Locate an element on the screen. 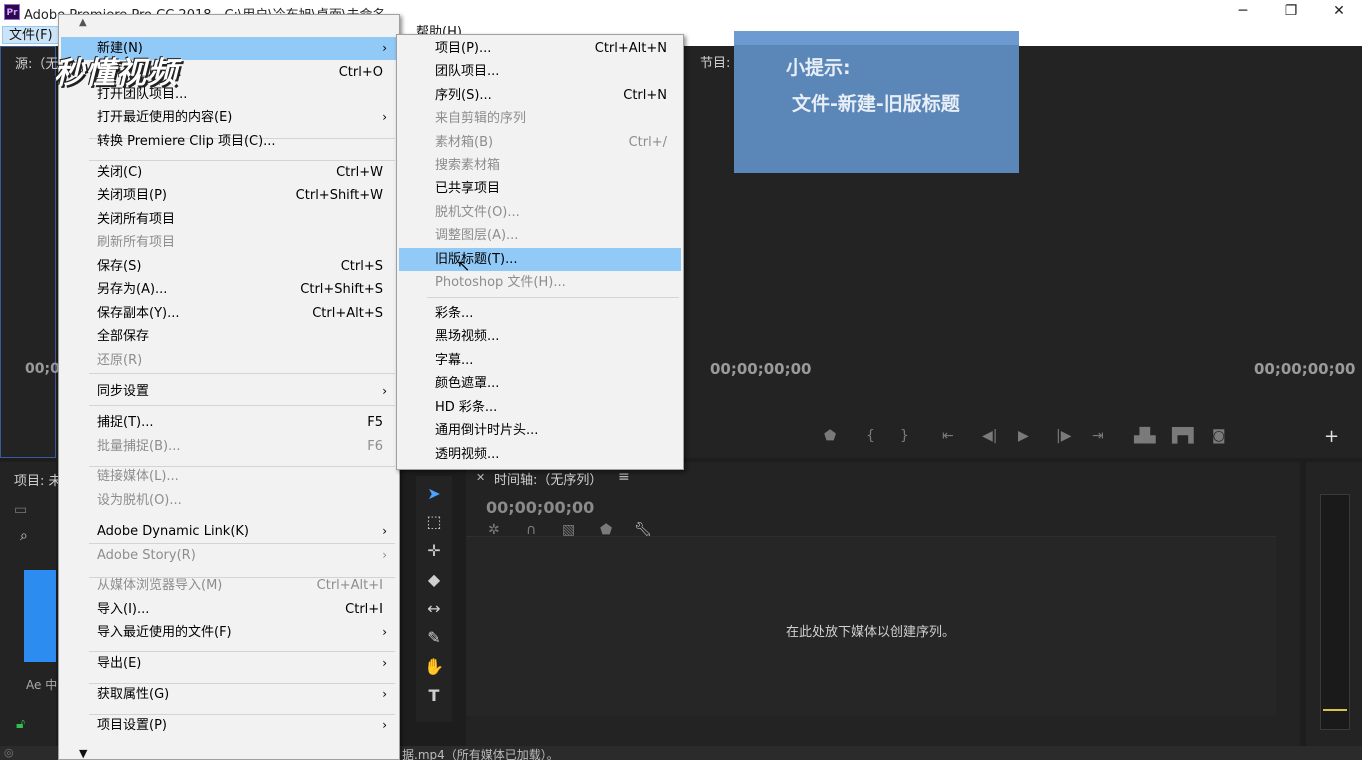  file-menu-item: 全部保存 is located at coordinates (229, 336).